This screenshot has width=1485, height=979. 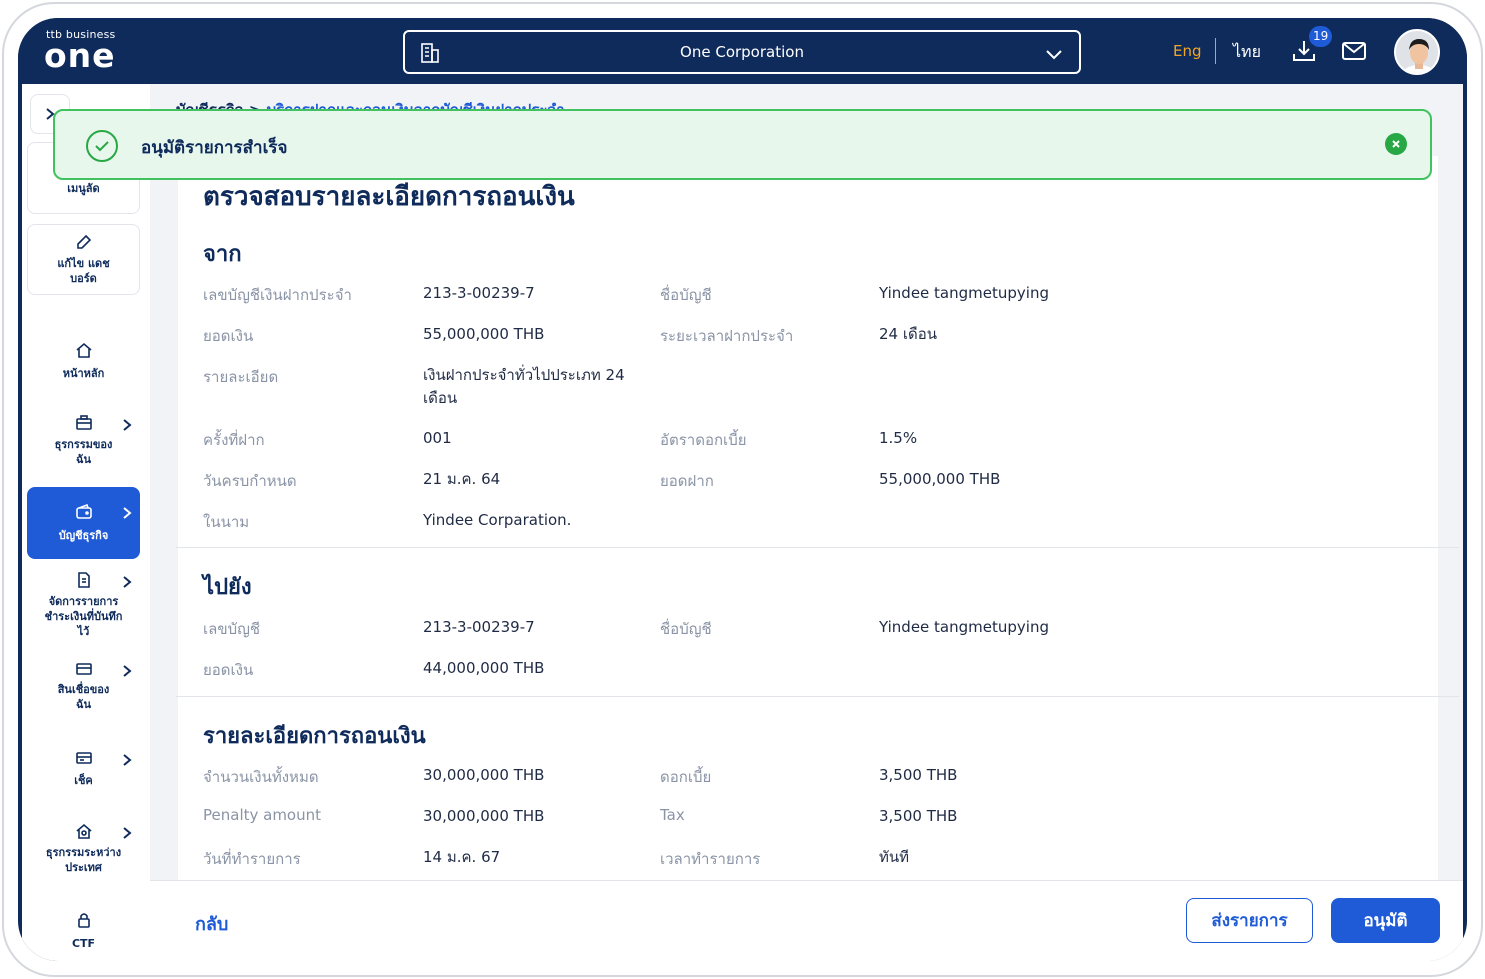 I want to click on field-label: ระยะเวลาฝากประจำ, so click(x=727, y=336).